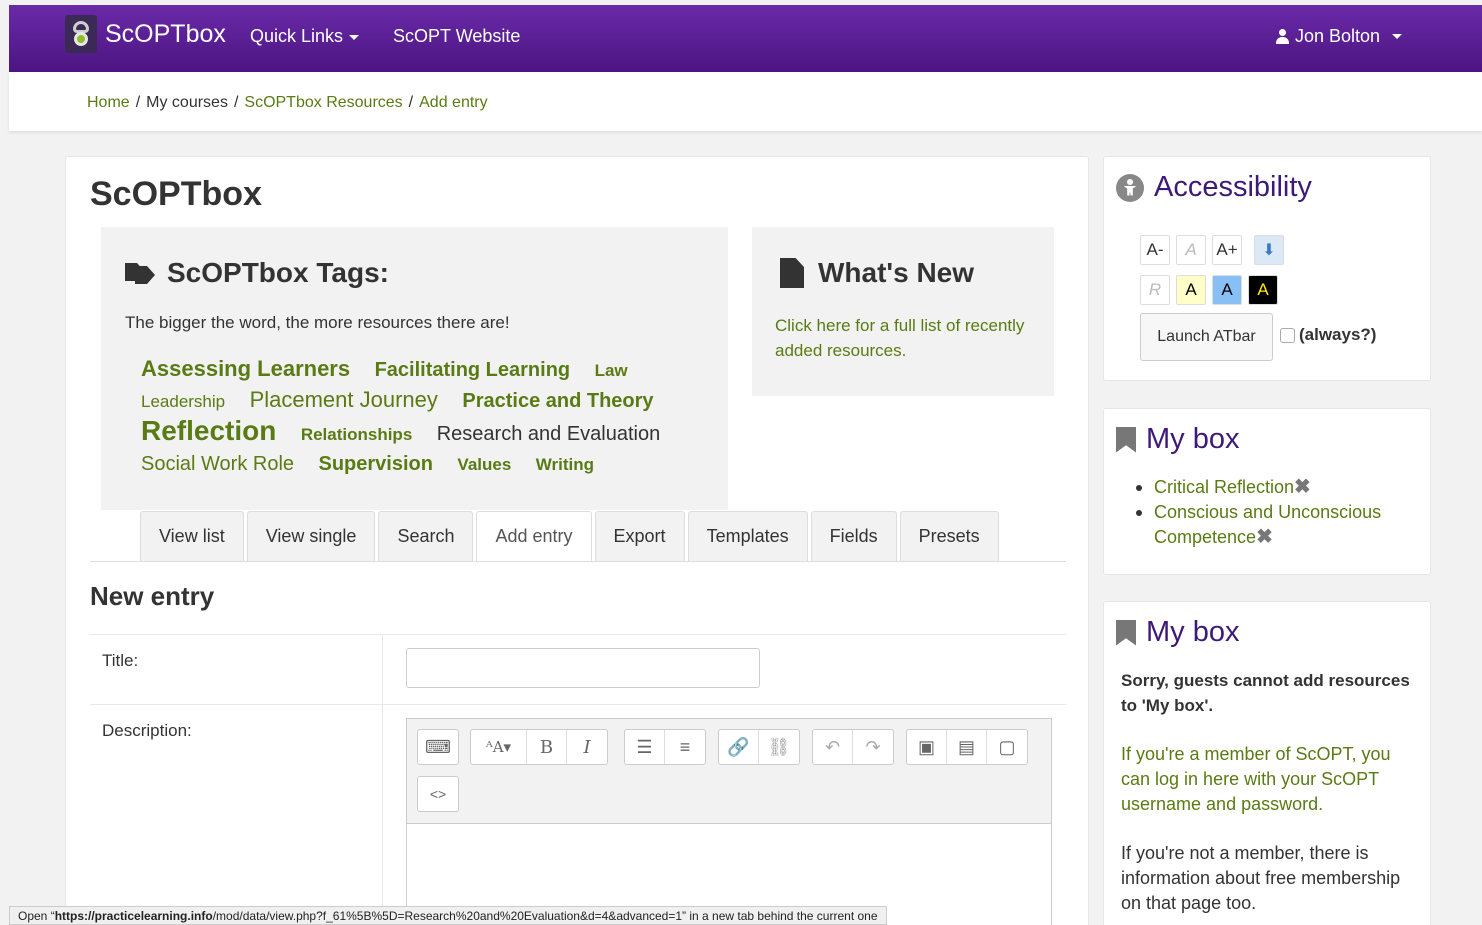 This screenshot has width=1482, height=925. I want to click on toolbar-group-lists: ☰ ≡, so click(665, 747).